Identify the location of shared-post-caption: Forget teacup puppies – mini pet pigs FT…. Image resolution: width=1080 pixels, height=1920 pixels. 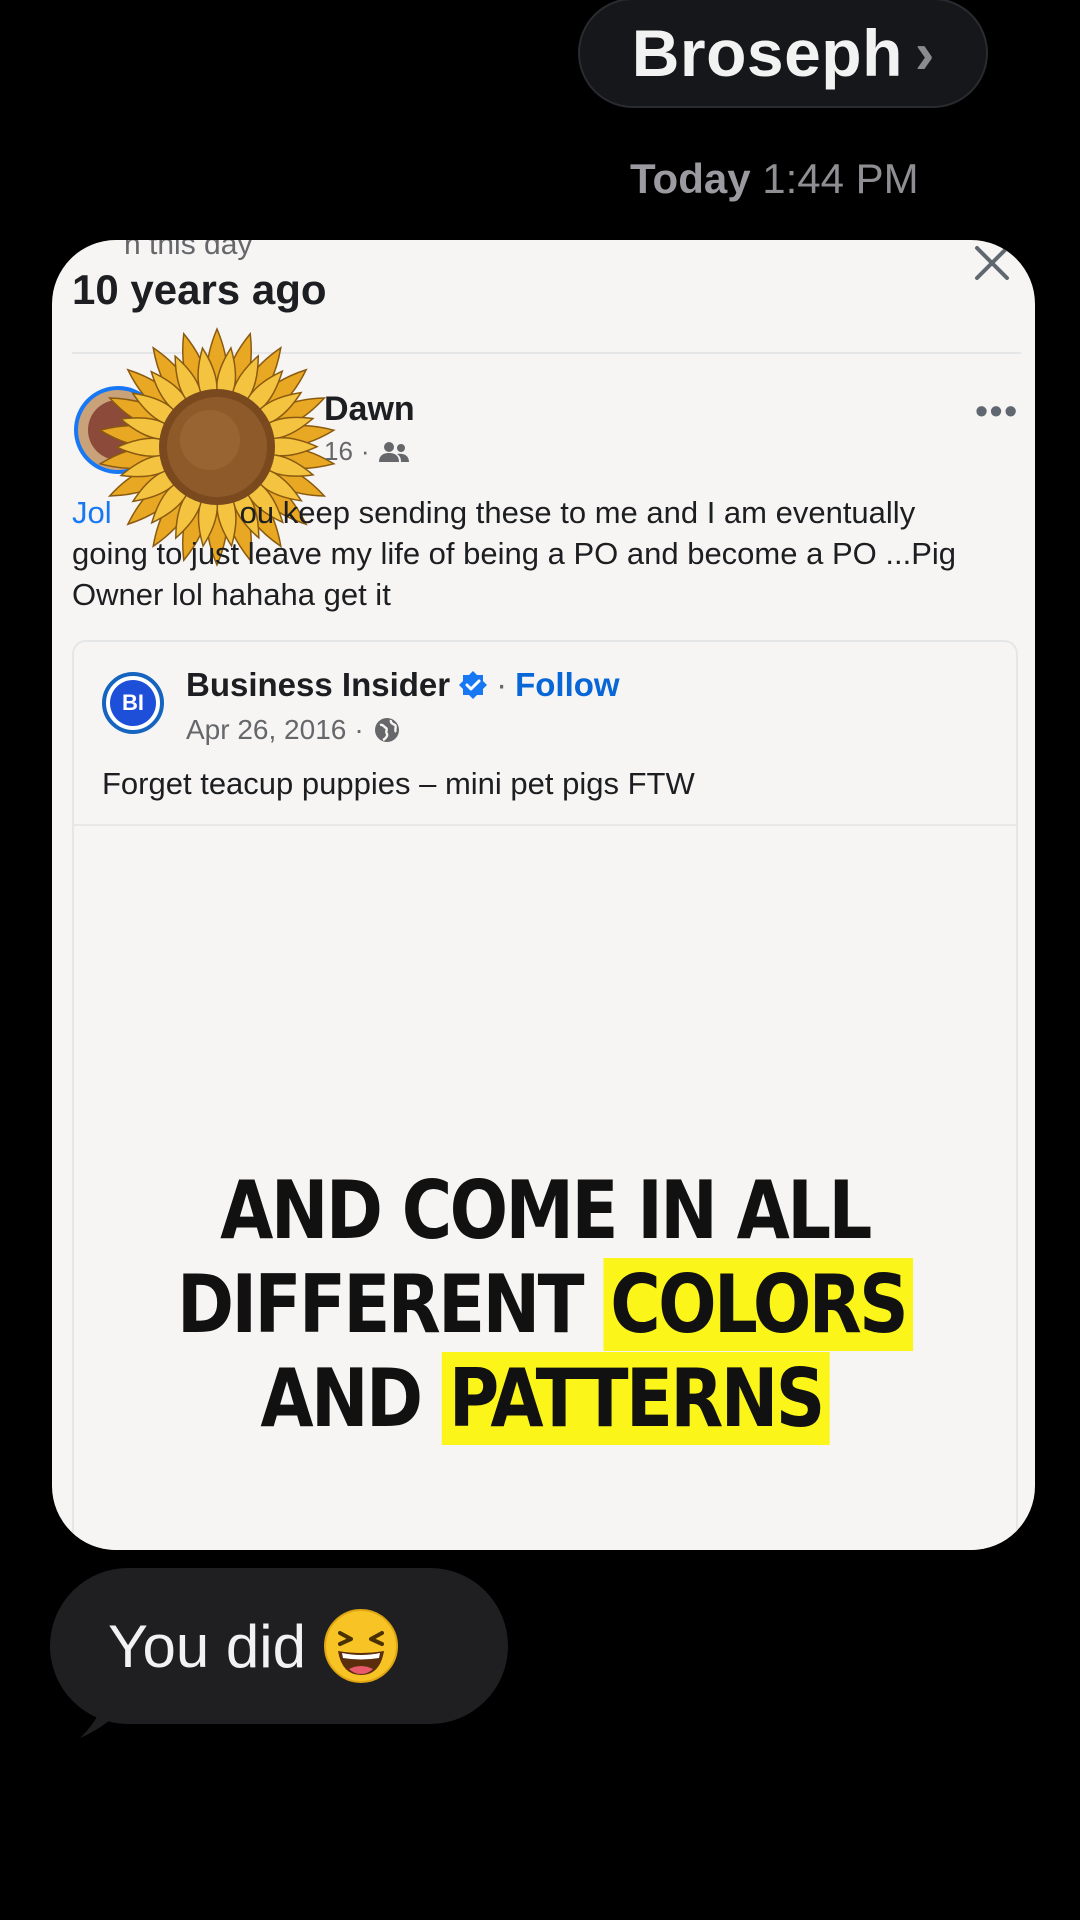
(398, 783).